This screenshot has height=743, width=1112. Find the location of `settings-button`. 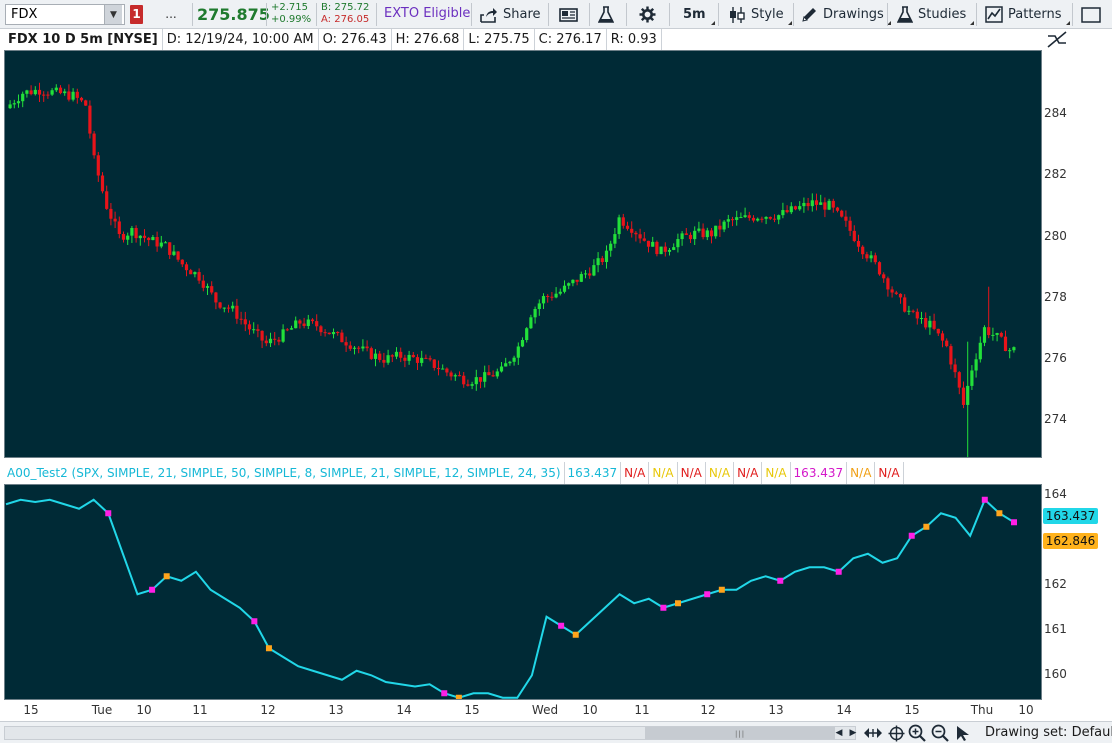

settings-button is located at coordinates (647, 14).